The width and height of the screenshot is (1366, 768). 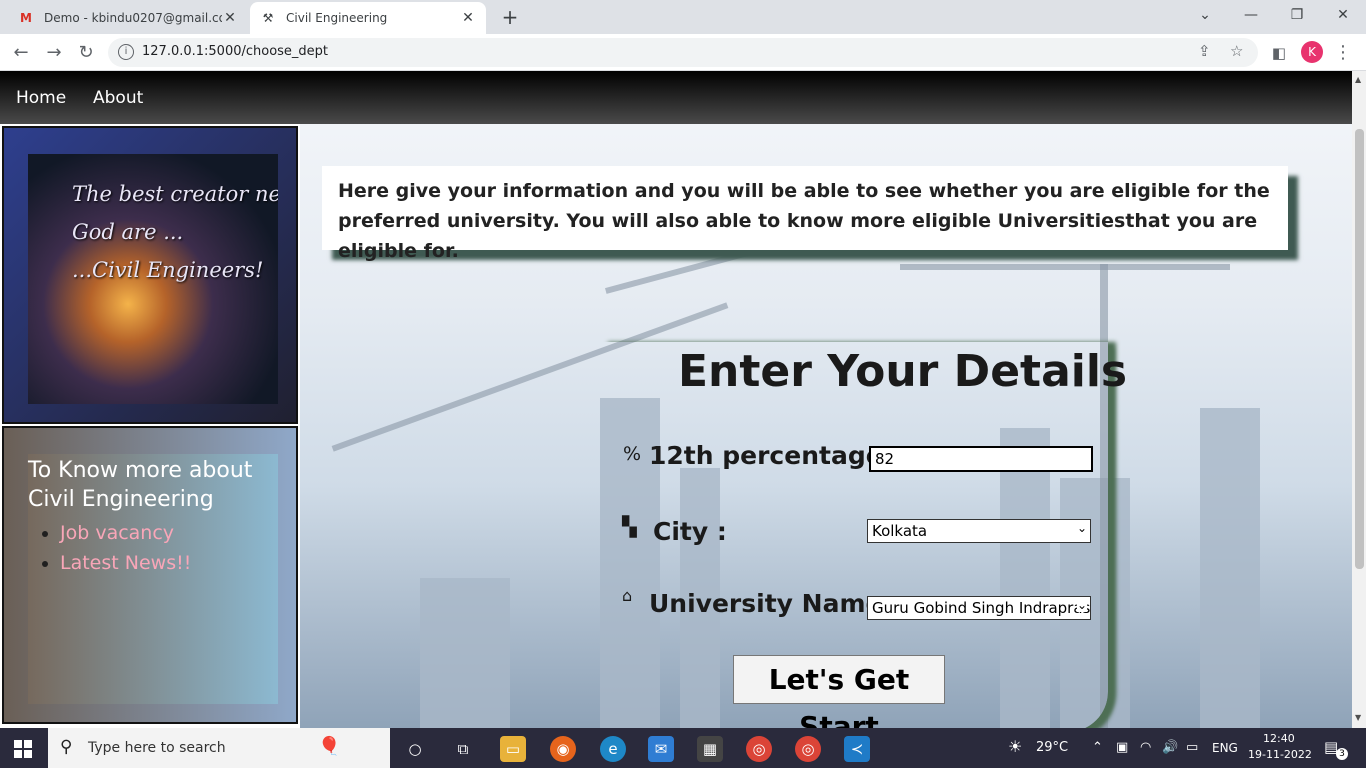 I want to click on mail-icon: ✉, so click(x=661, y=749).